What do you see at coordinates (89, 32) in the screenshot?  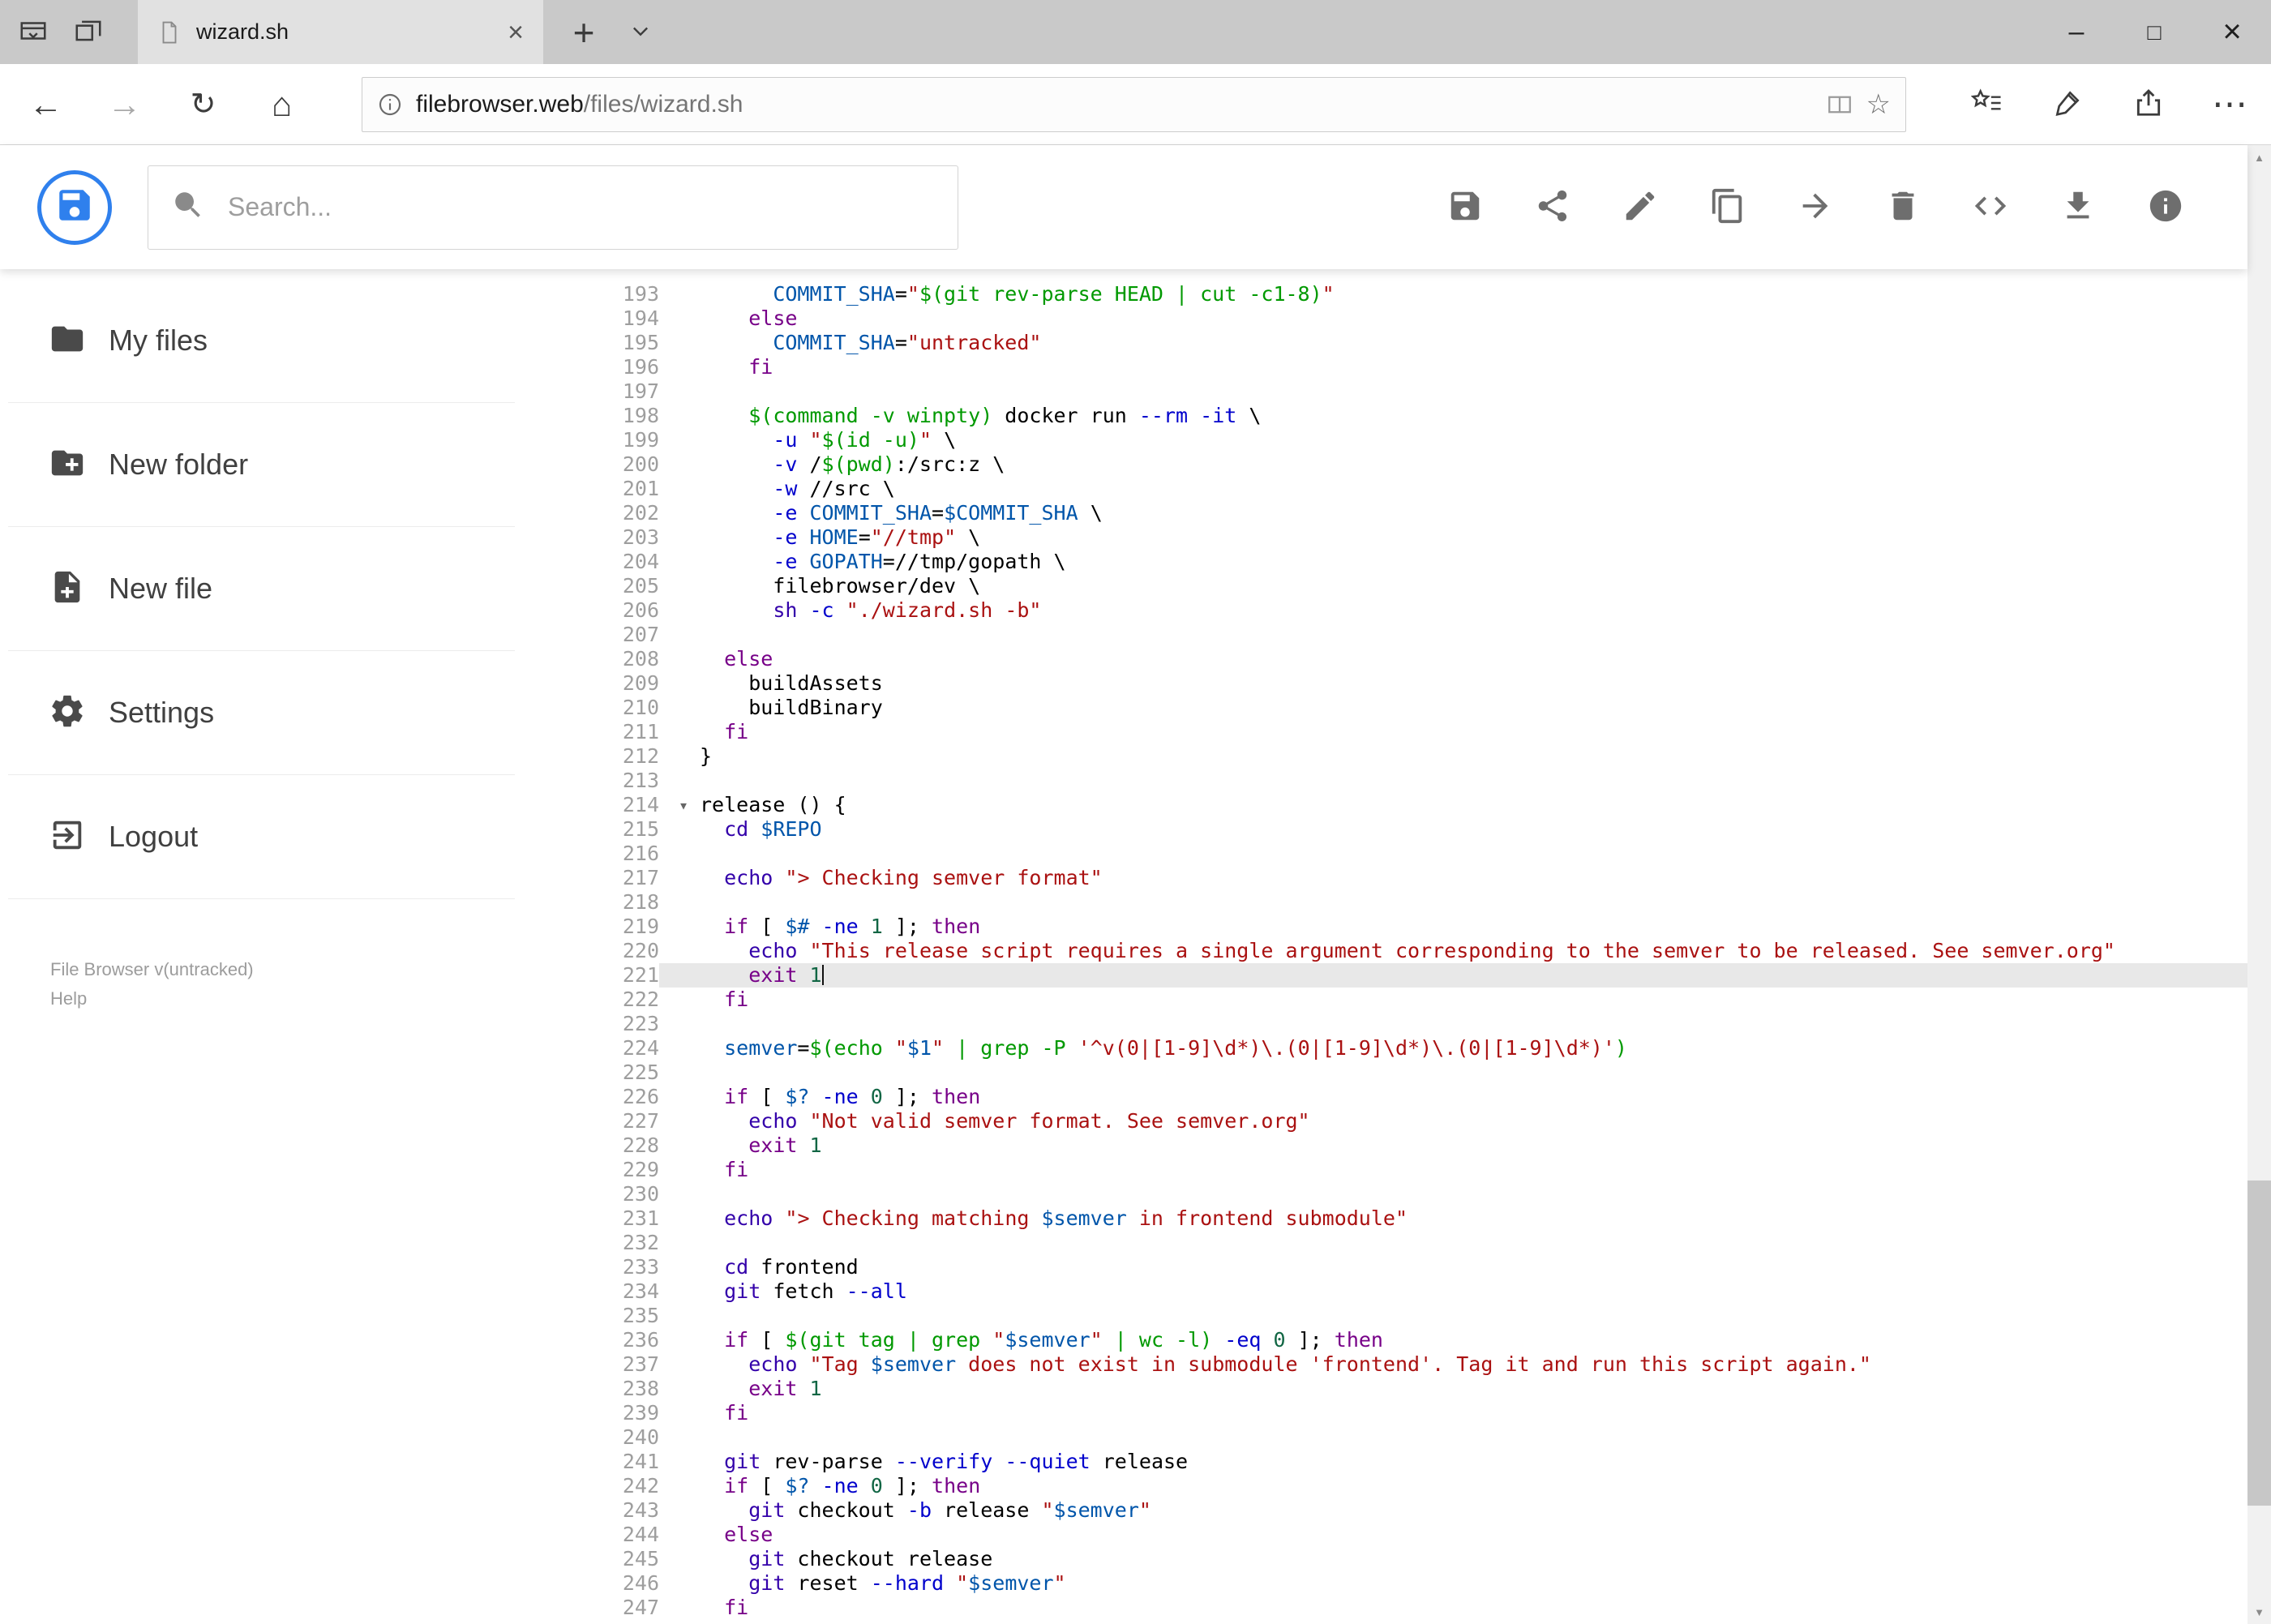 I see `set-tabs-aside-button` at bounding box center [89, 32].